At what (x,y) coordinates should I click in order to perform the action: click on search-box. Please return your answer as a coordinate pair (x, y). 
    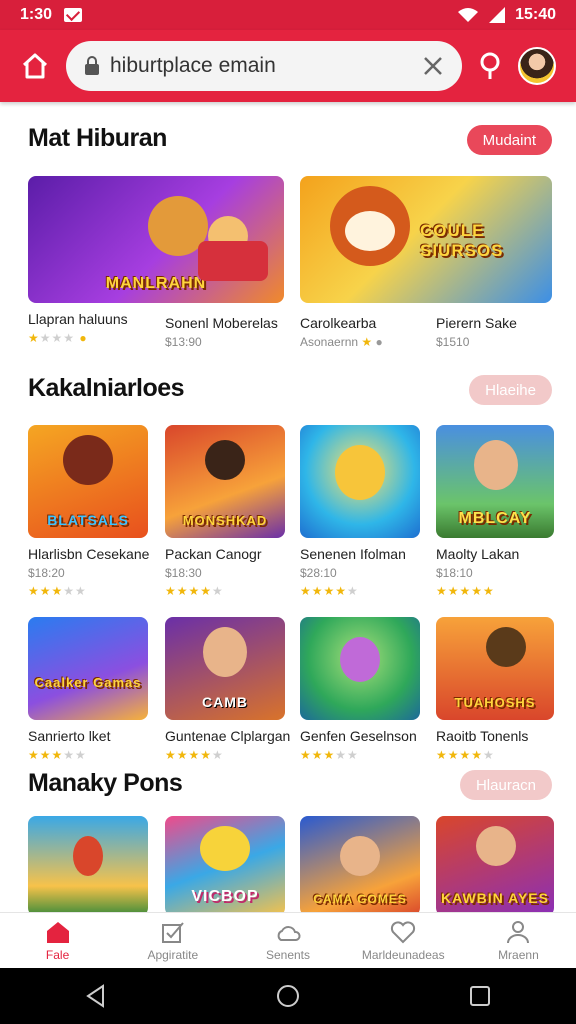
    Looking at the image, I should click on (264, 66).